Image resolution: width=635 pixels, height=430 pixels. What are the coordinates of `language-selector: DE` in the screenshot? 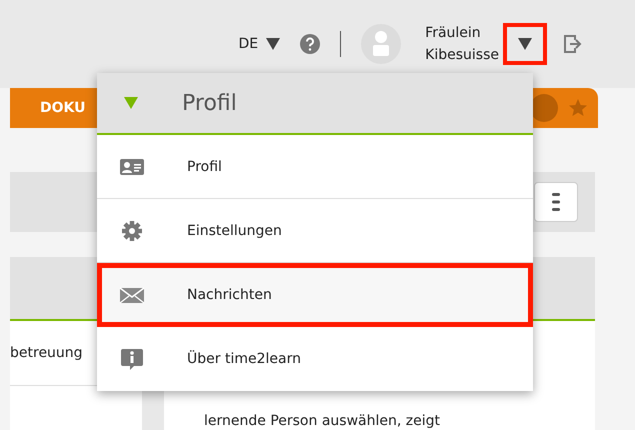 It's located at (259, 44).